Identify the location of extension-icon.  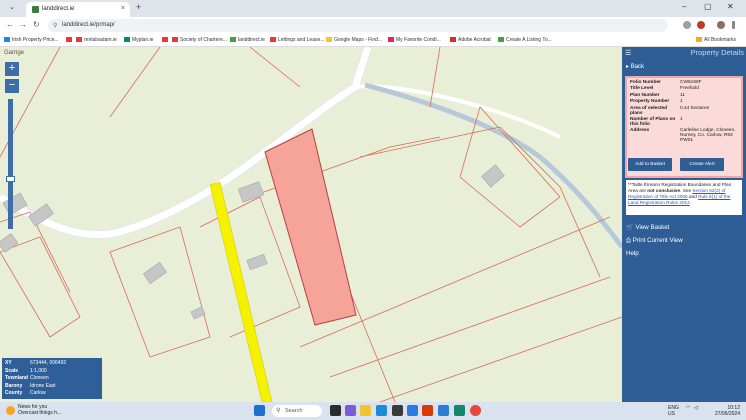
(701, 25).